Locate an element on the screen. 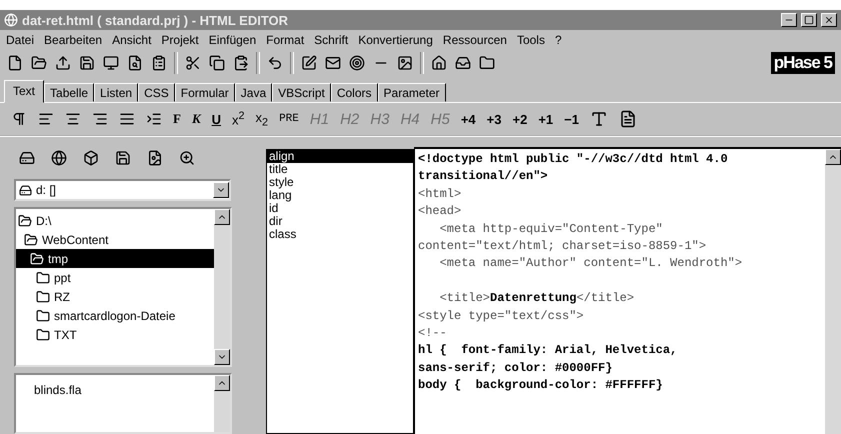 Image resolution: width=841 pixels, height=434 pixels. format-button: +2 is located at coordinates (519, 119).